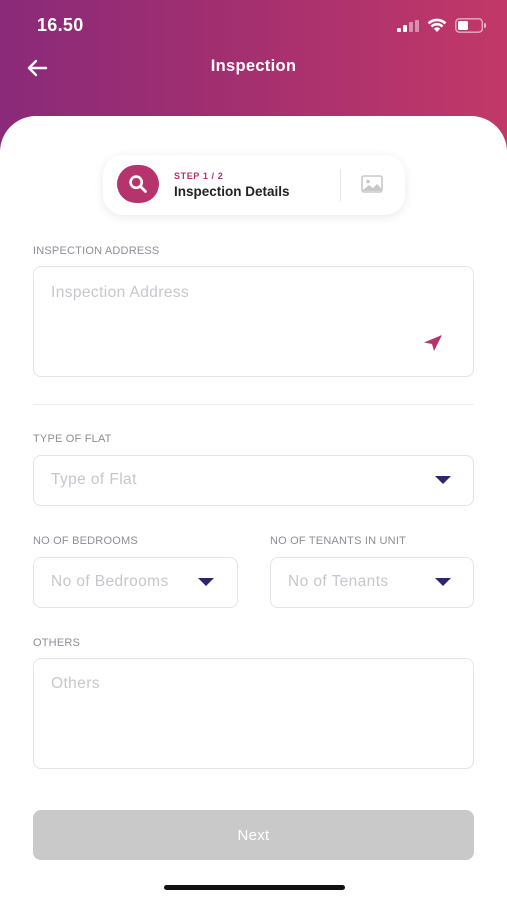 The height and width of the screenshot is (900, 507). I want to click on search-icon, so click(138, 184).